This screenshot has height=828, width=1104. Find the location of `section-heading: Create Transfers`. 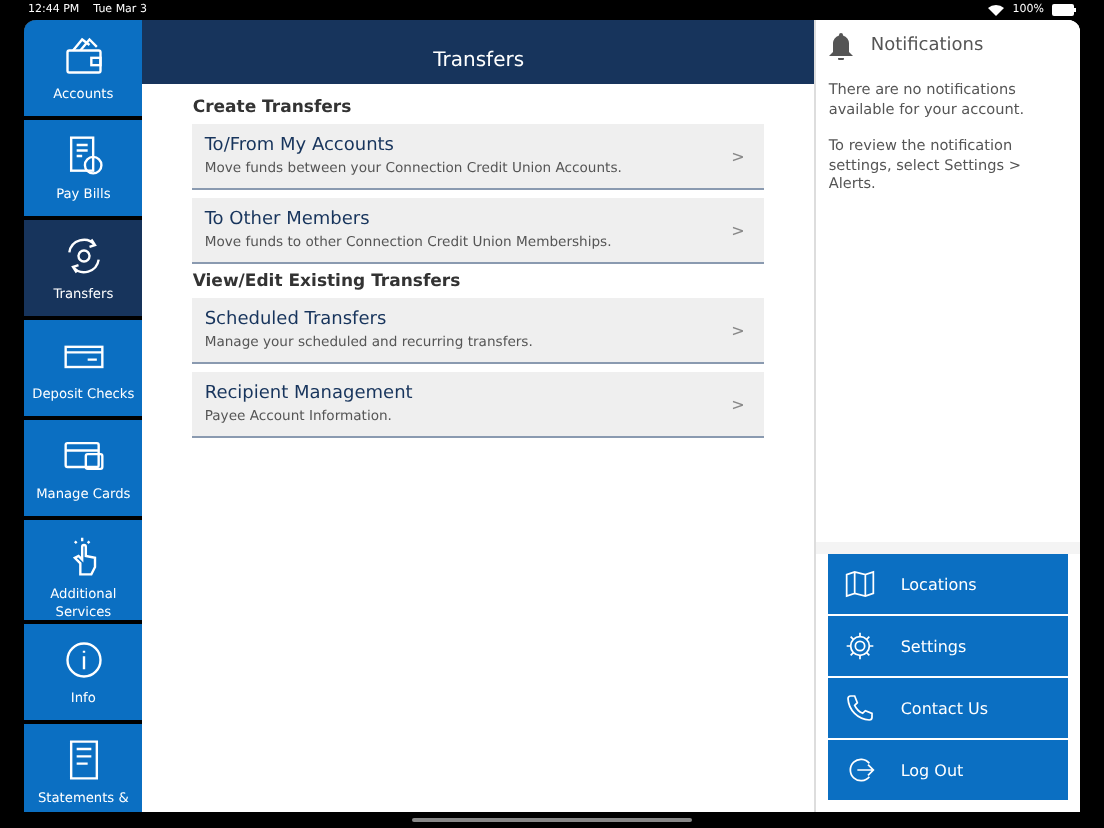

section-heading: Create Transfers is located at coordinates (273, 108).